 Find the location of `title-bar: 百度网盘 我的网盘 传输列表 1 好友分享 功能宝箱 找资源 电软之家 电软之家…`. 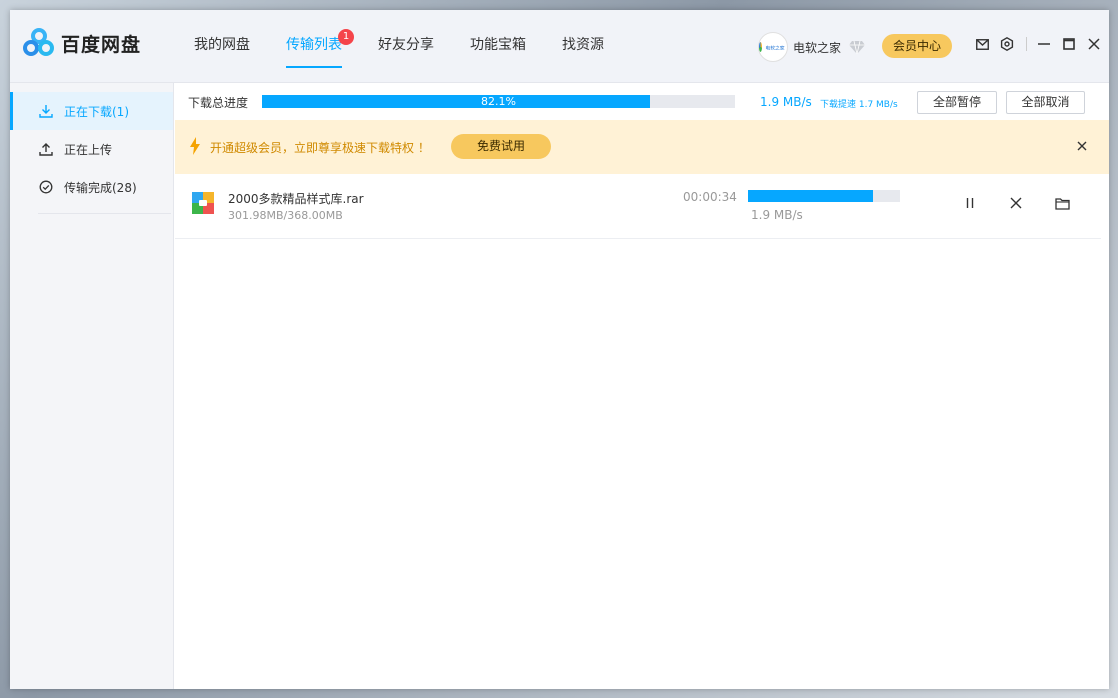

title-bar: 百度网盘 我的网盘 传输列表 1 好友分享 功能宝箱 找资源 电软之家 电软之家… is located at coordinates (559, 46).